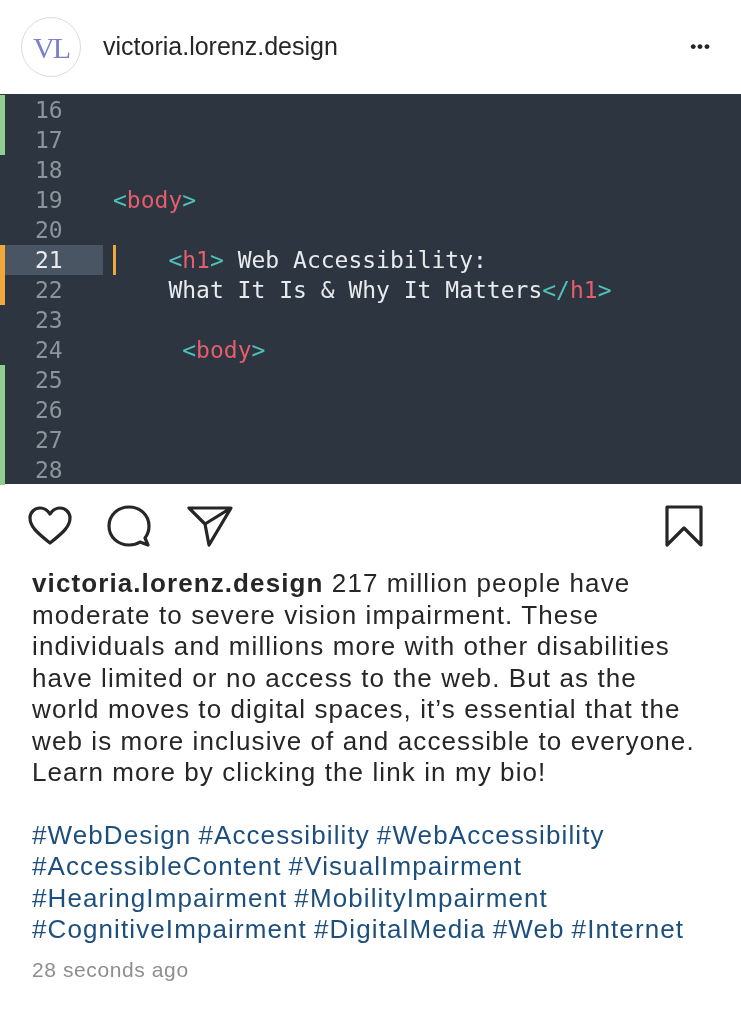  What do you see at coordinates (49, 230) in the screenshot?
I see `line-number: 20` at bounding box center [49, 230].